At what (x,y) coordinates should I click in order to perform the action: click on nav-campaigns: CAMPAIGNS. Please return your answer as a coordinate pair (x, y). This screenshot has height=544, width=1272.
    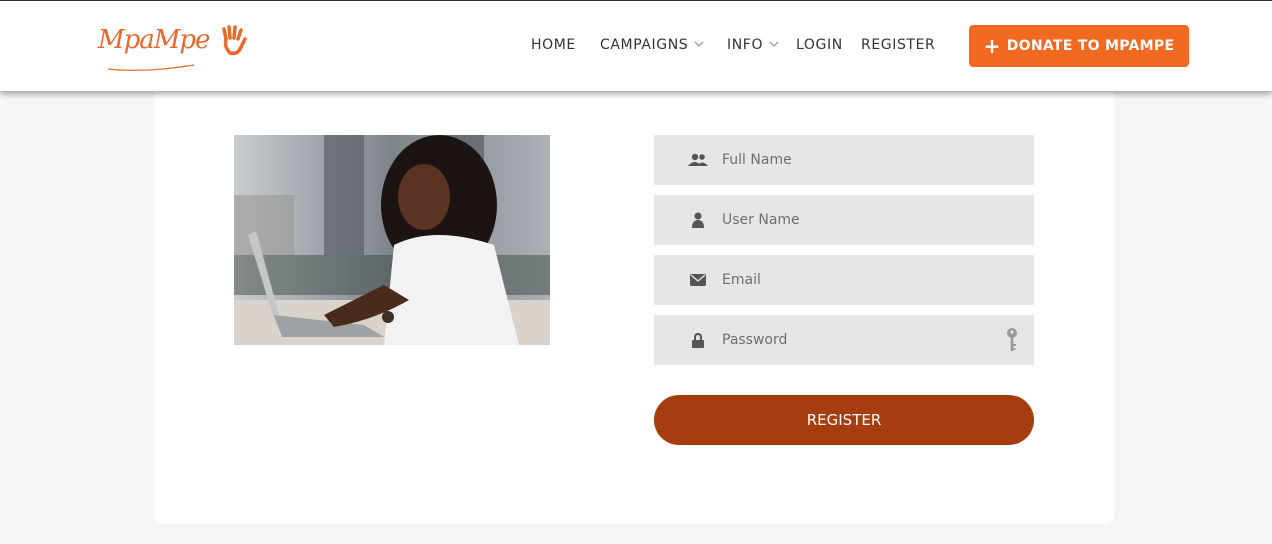
    Looking at the image, I should click on (652, 45).